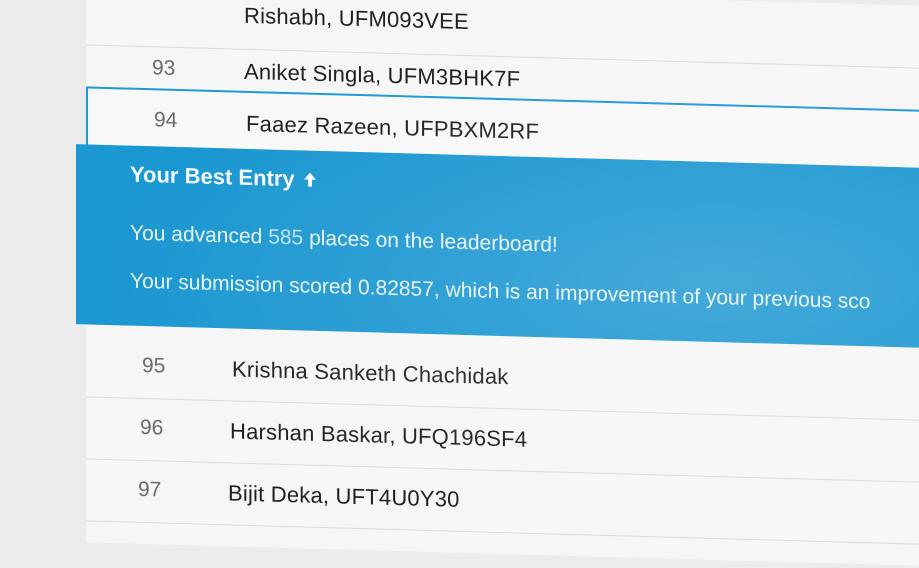 This screenshot has height=568, width=919. Describe the element at coordinates (356, 18) in the screenshot. I see `team-name-cell: Rishabh, UFM093VEE` at that location.